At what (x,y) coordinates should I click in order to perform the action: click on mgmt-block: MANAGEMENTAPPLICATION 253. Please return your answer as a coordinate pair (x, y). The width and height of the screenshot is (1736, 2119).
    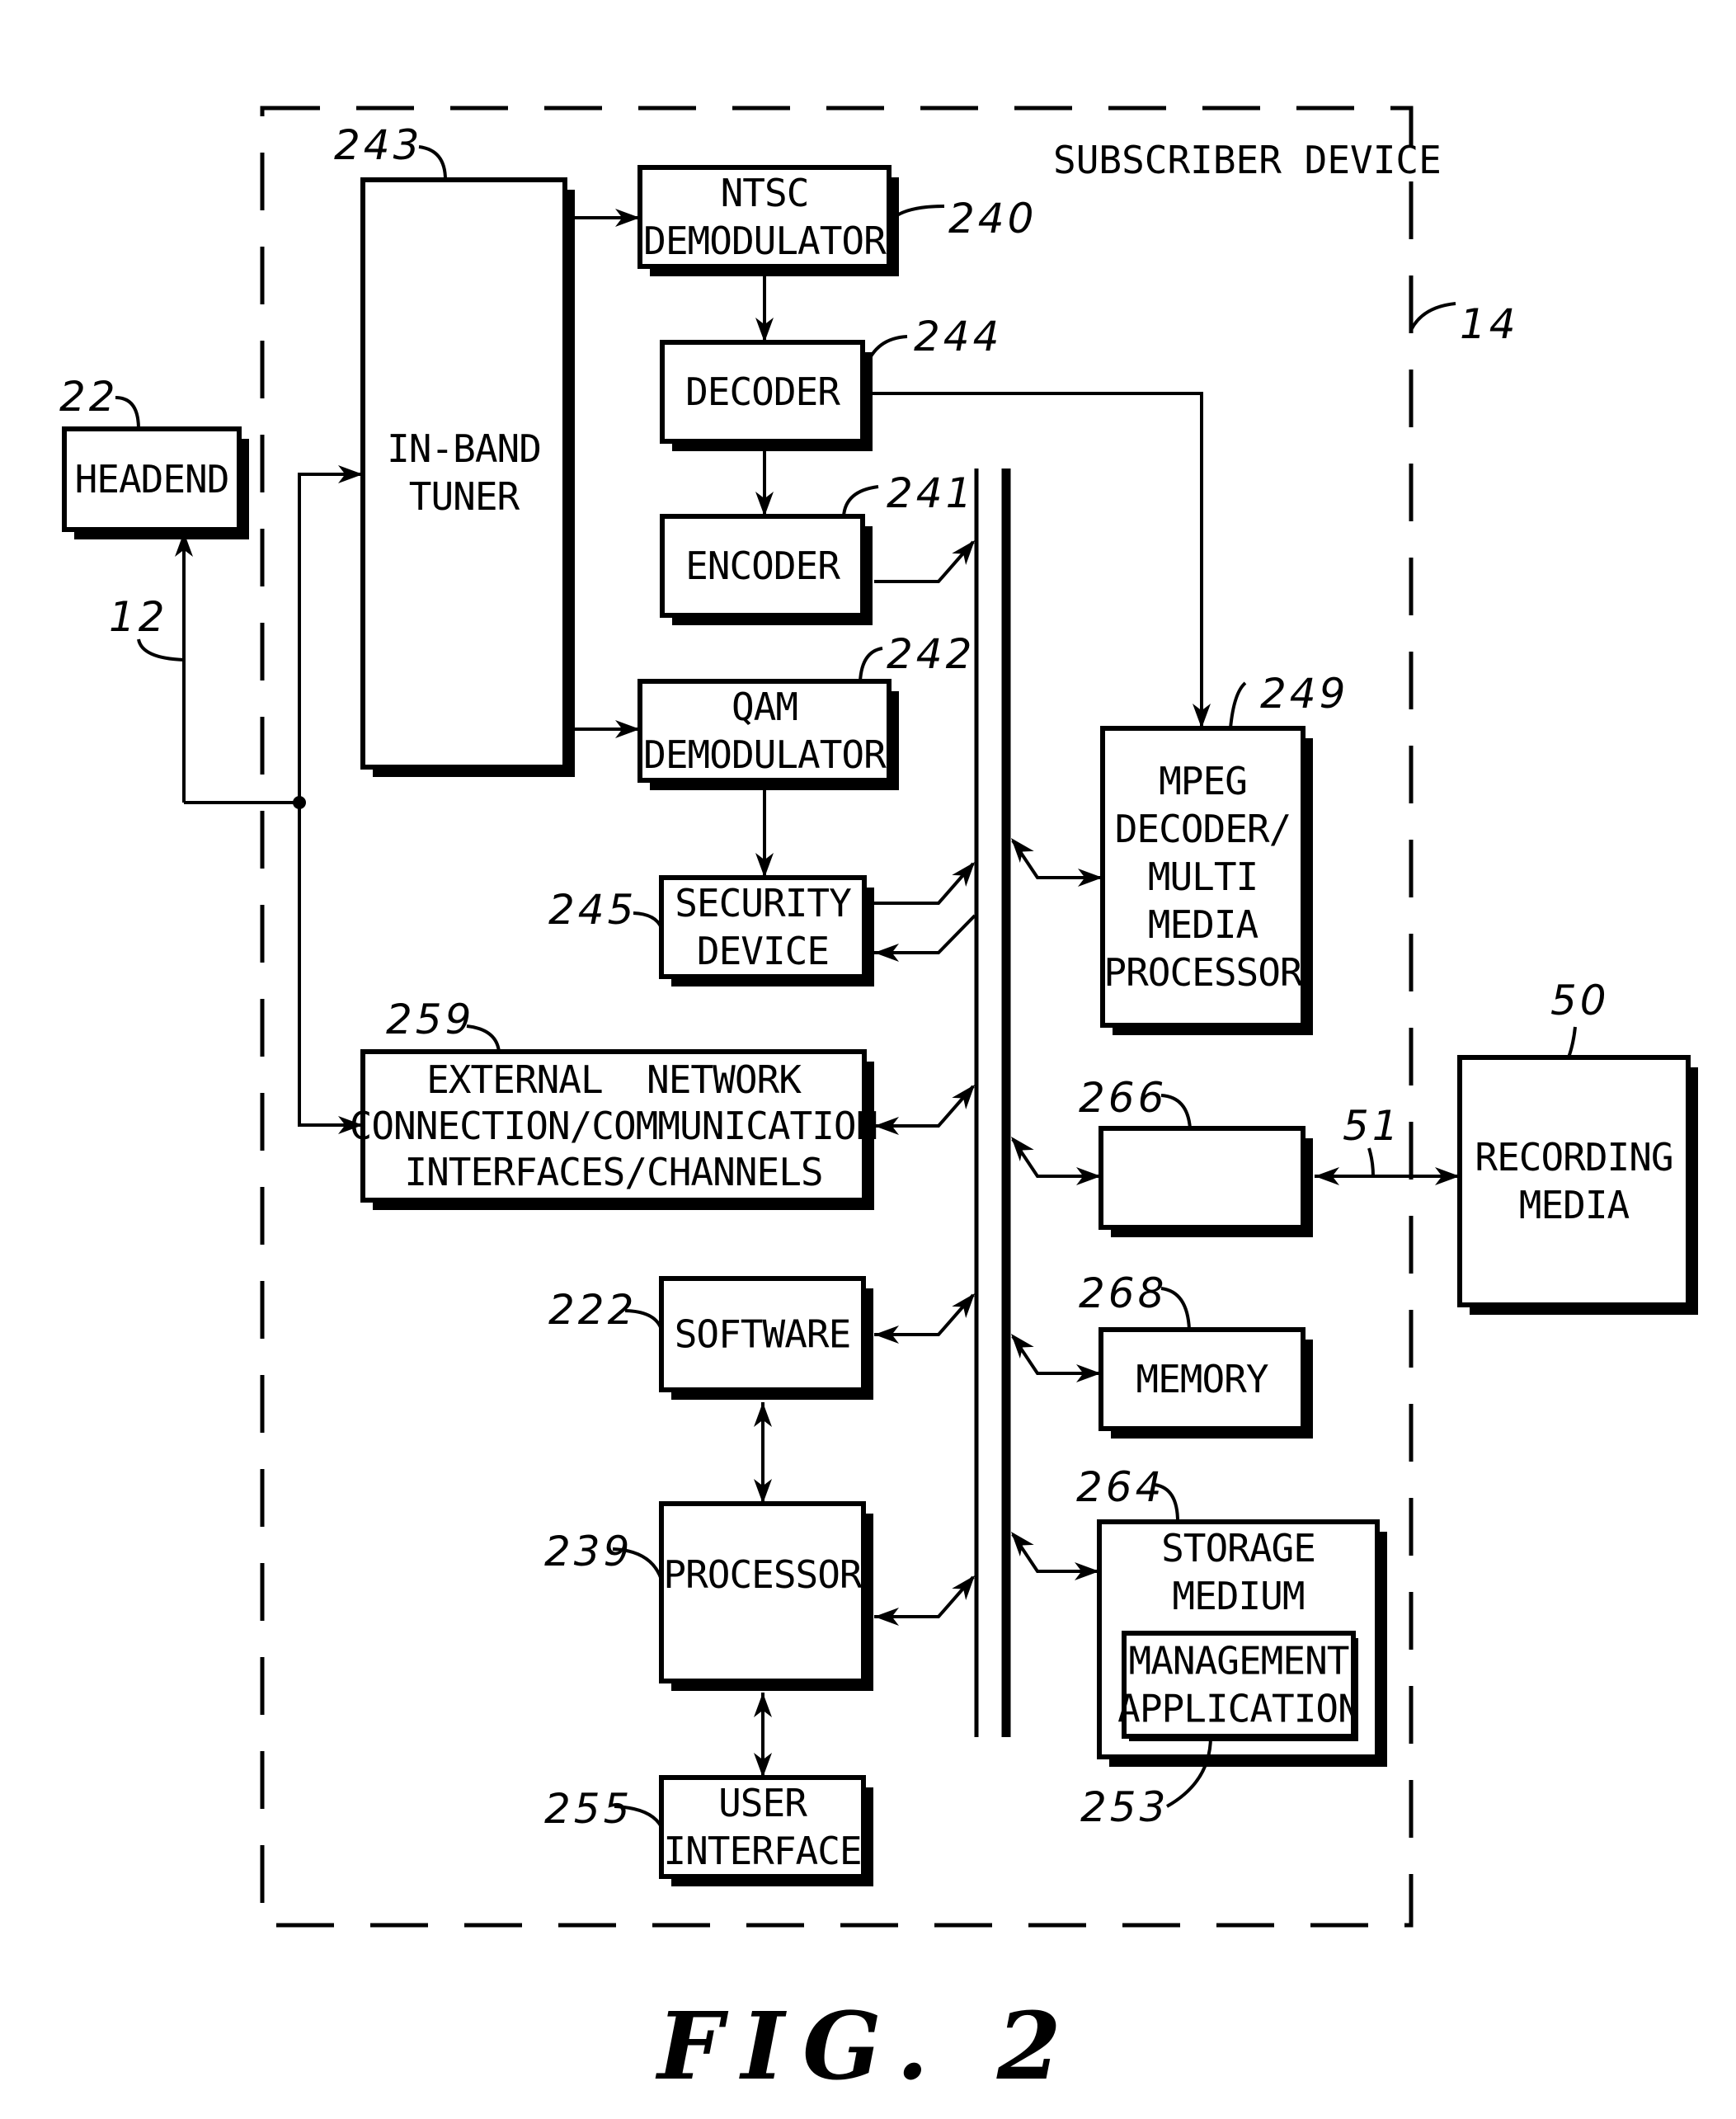
    Looking at the image, I should click on (1220, 1731).